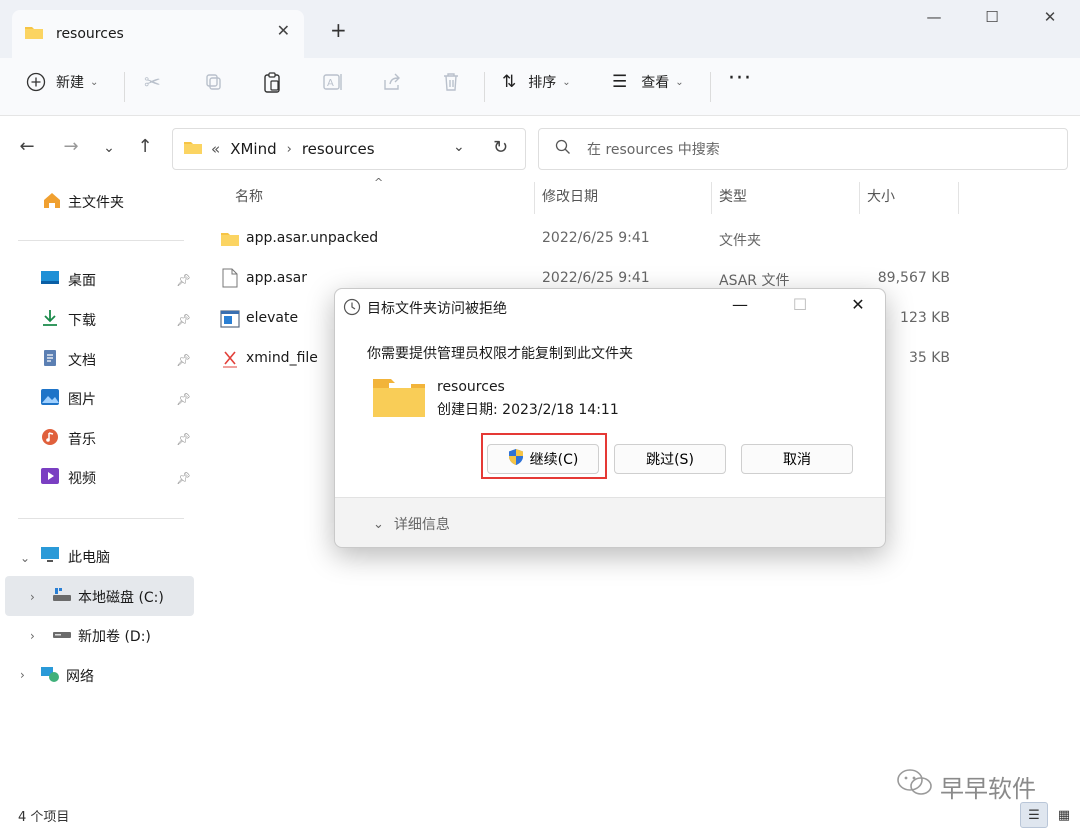 The image size is (1080, 832). Describe the element at coordinates (988, 788) in the screenshot. I see `watermark-text: 早早软件` at that location.